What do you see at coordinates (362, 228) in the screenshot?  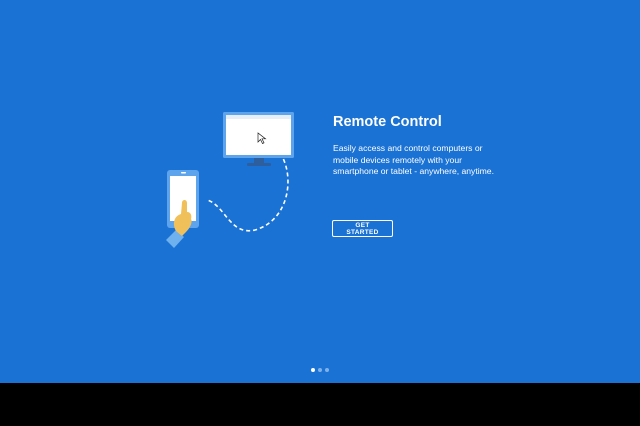 I see `get-started-button: GET STARTED` at bounding box center [362, 228].